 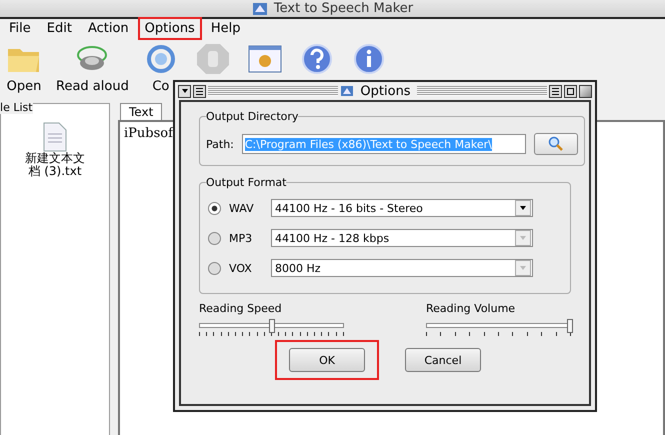 I want to click on browse-button, so click(x=556, y=144).